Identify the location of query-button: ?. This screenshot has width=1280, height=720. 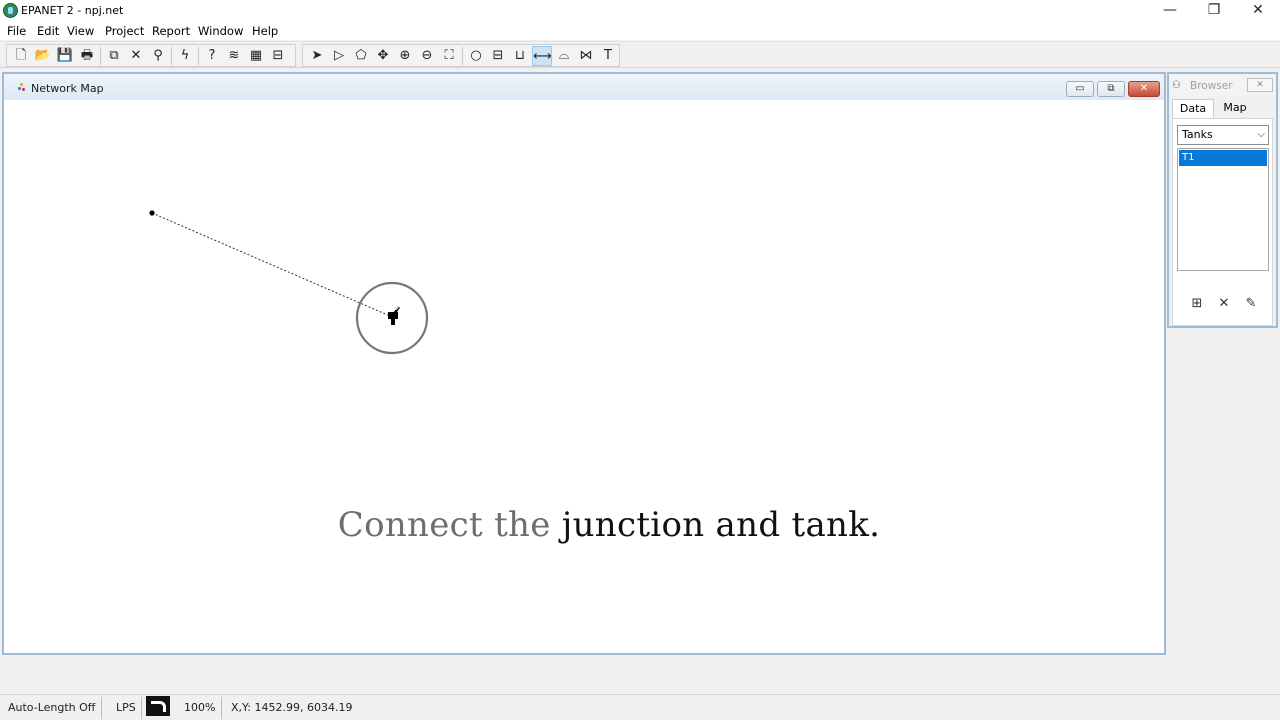
(212, 56).